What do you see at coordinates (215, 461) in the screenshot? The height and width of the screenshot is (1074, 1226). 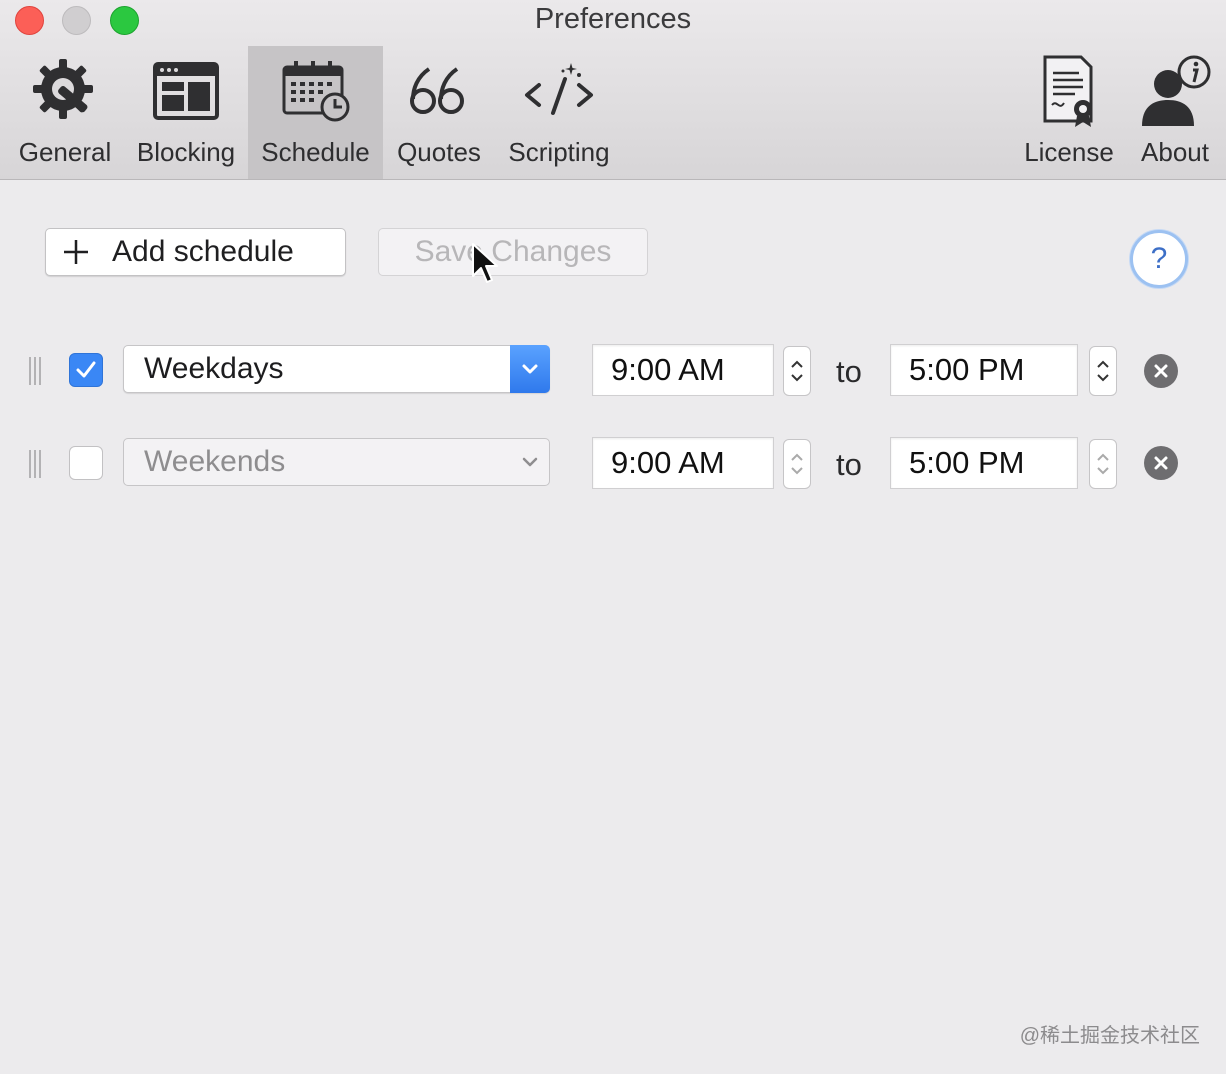 I see `days-select-value: Weekends` at bounding box center [215, 461].